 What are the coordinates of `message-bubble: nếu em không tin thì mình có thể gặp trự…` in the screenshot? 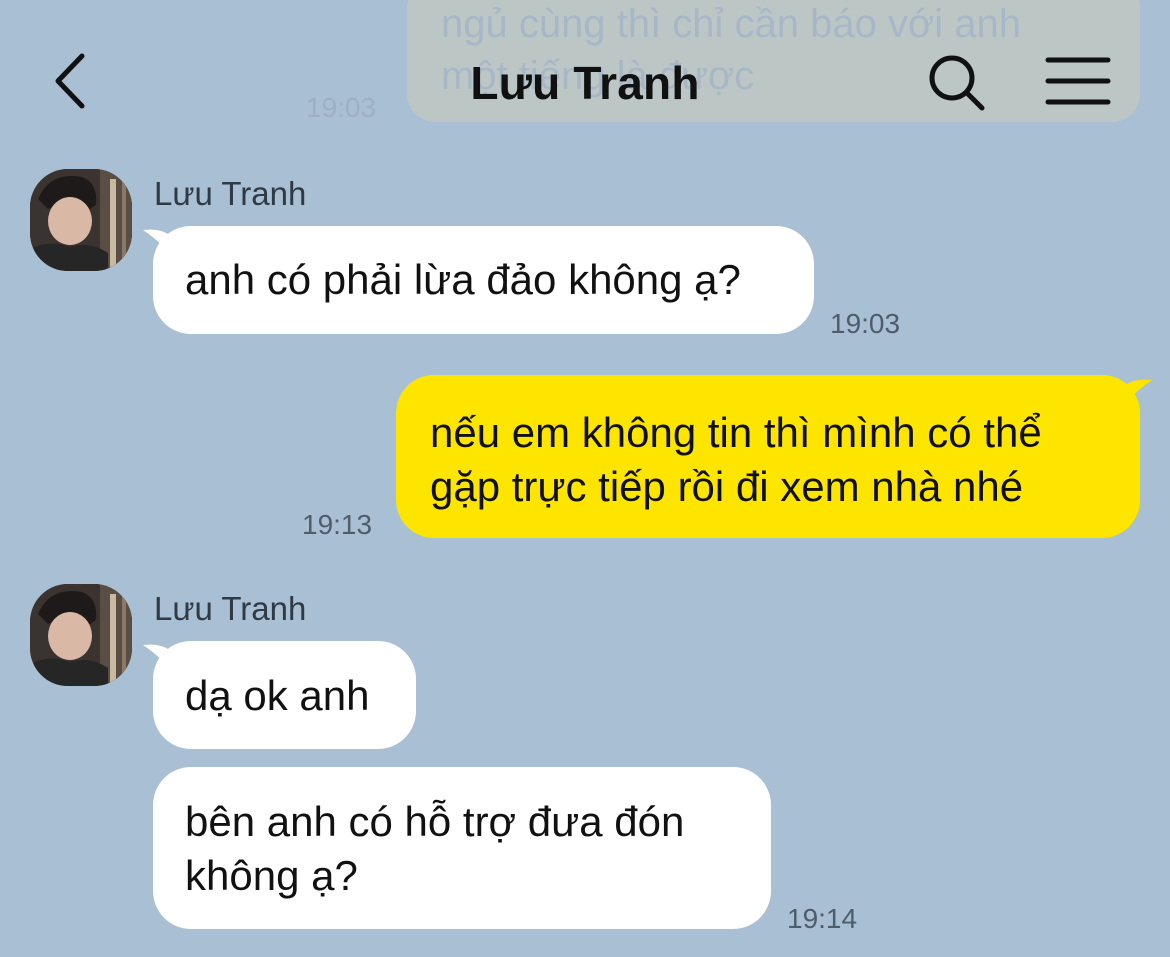 It's located at (768, 456).